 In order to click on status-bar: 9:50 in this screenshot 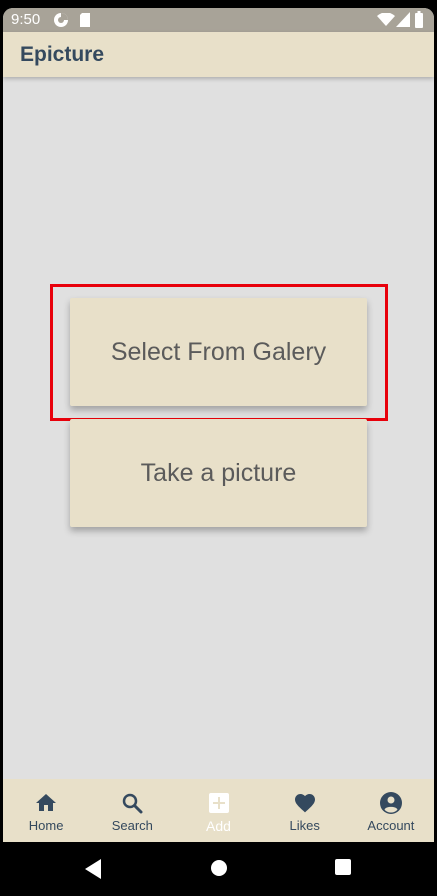, I will do `click(218, 20)`.